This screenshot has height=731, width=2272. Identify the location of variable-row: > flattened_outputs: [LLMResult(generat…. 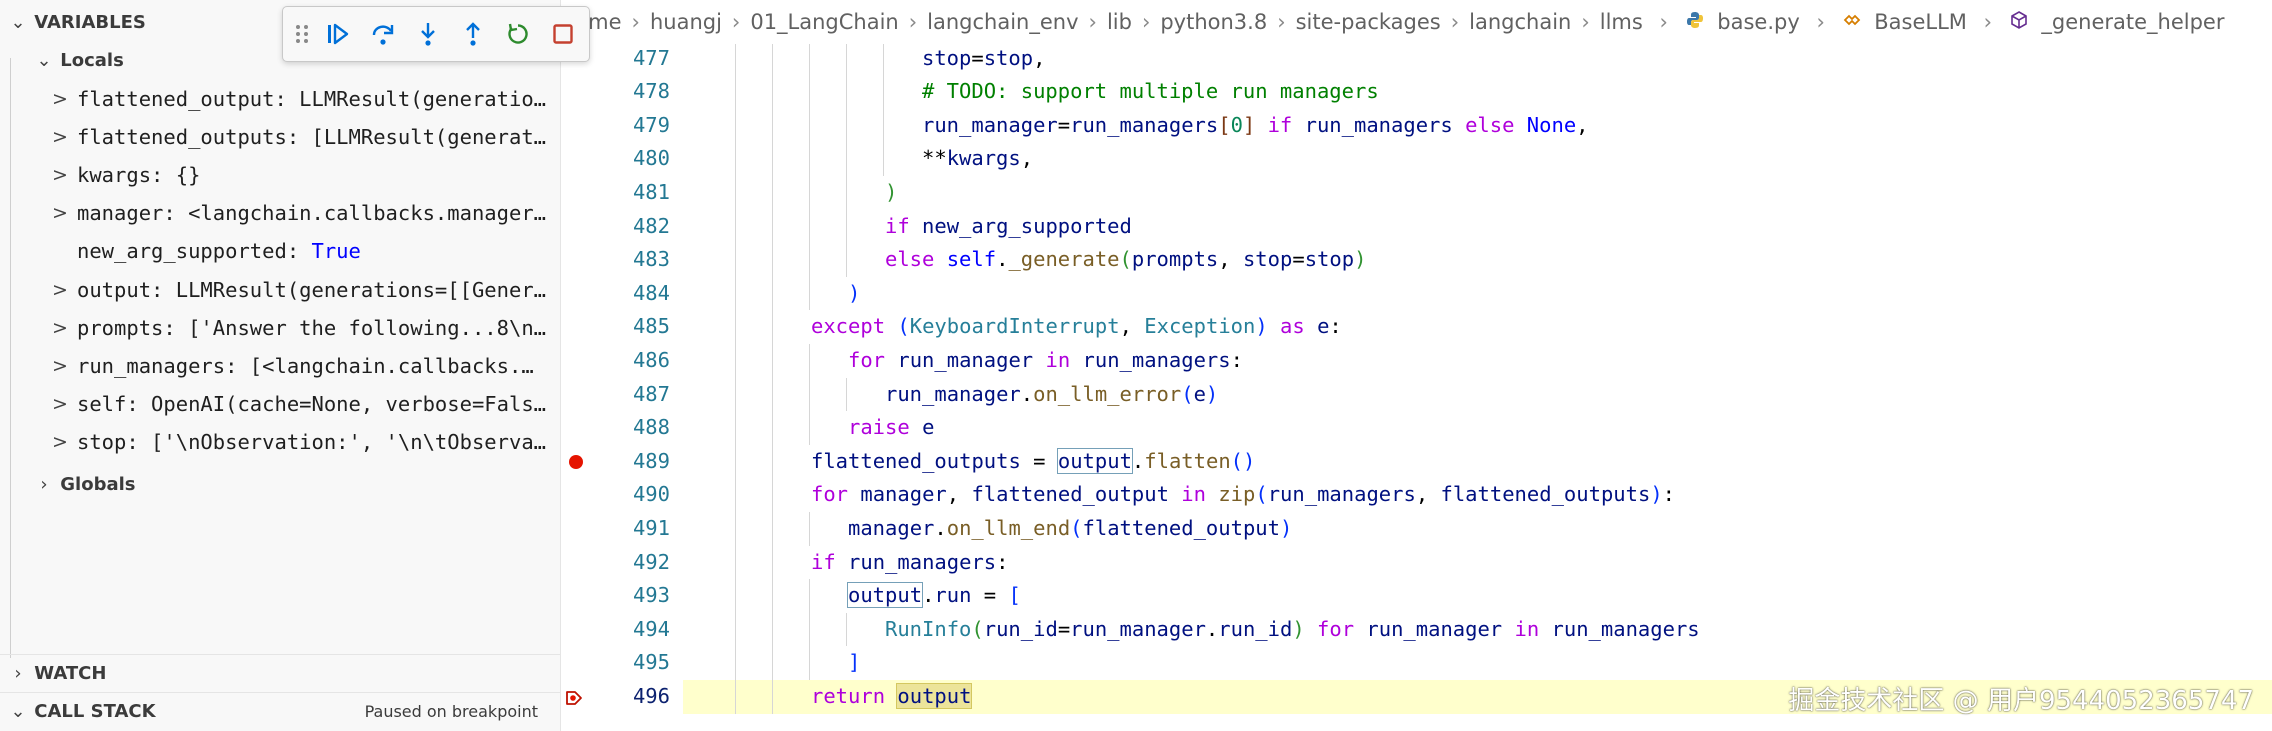
(280, 137).